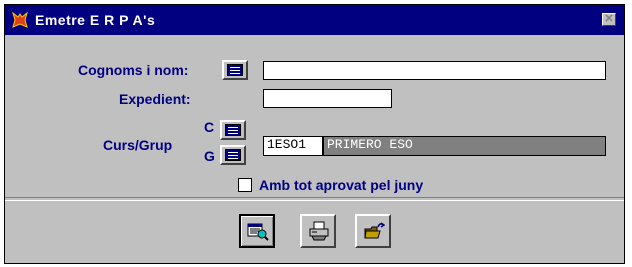 This screenshot has width=632, height=267. Describe the element at coordinates (95, 20) in the screenshot. I see `window-title: Emetre E R P A's` at that location.